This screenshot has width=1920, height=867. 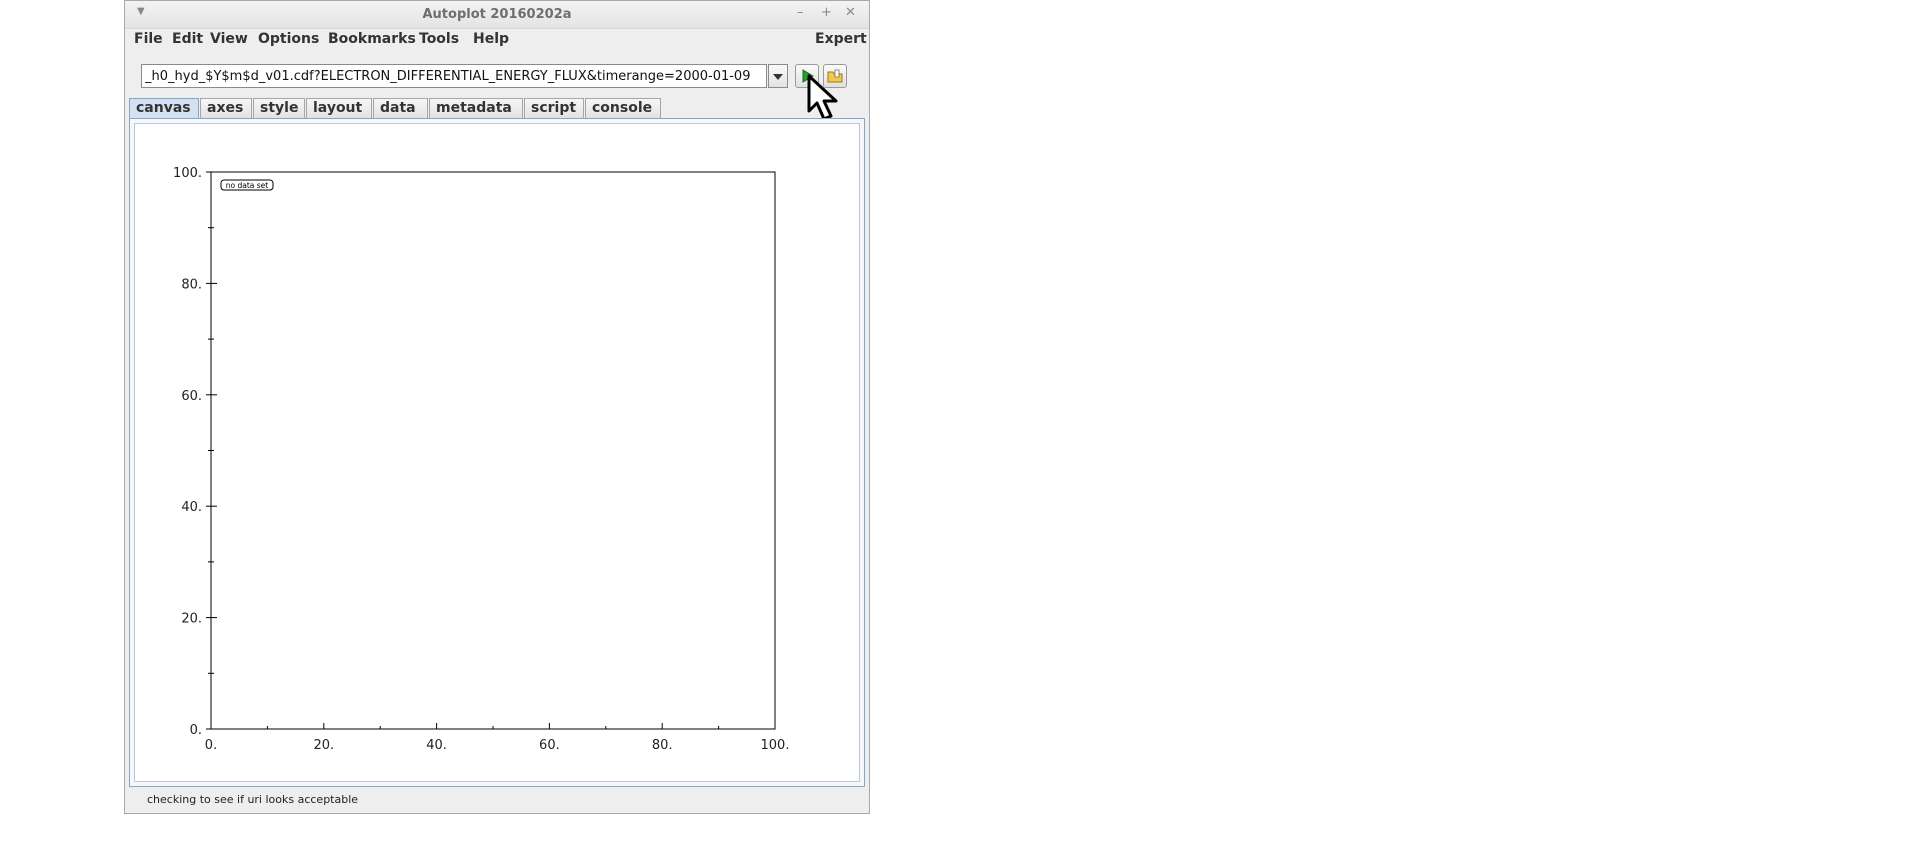 I want to click on title-bar: ▼ Autoplot 20160202a – + ✕, so click(x=497, y=15).